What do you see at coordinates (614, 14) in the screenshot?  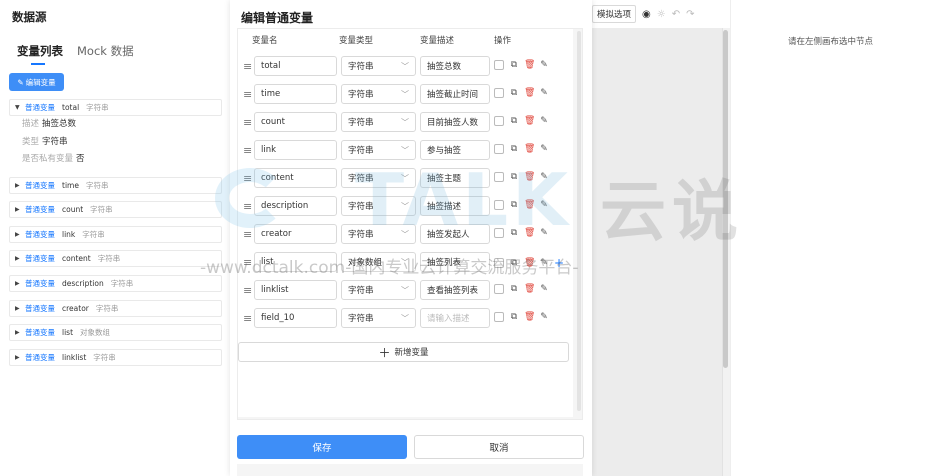 I see `mock-options-button: 模拟选项` at bounding box center [614, 14].